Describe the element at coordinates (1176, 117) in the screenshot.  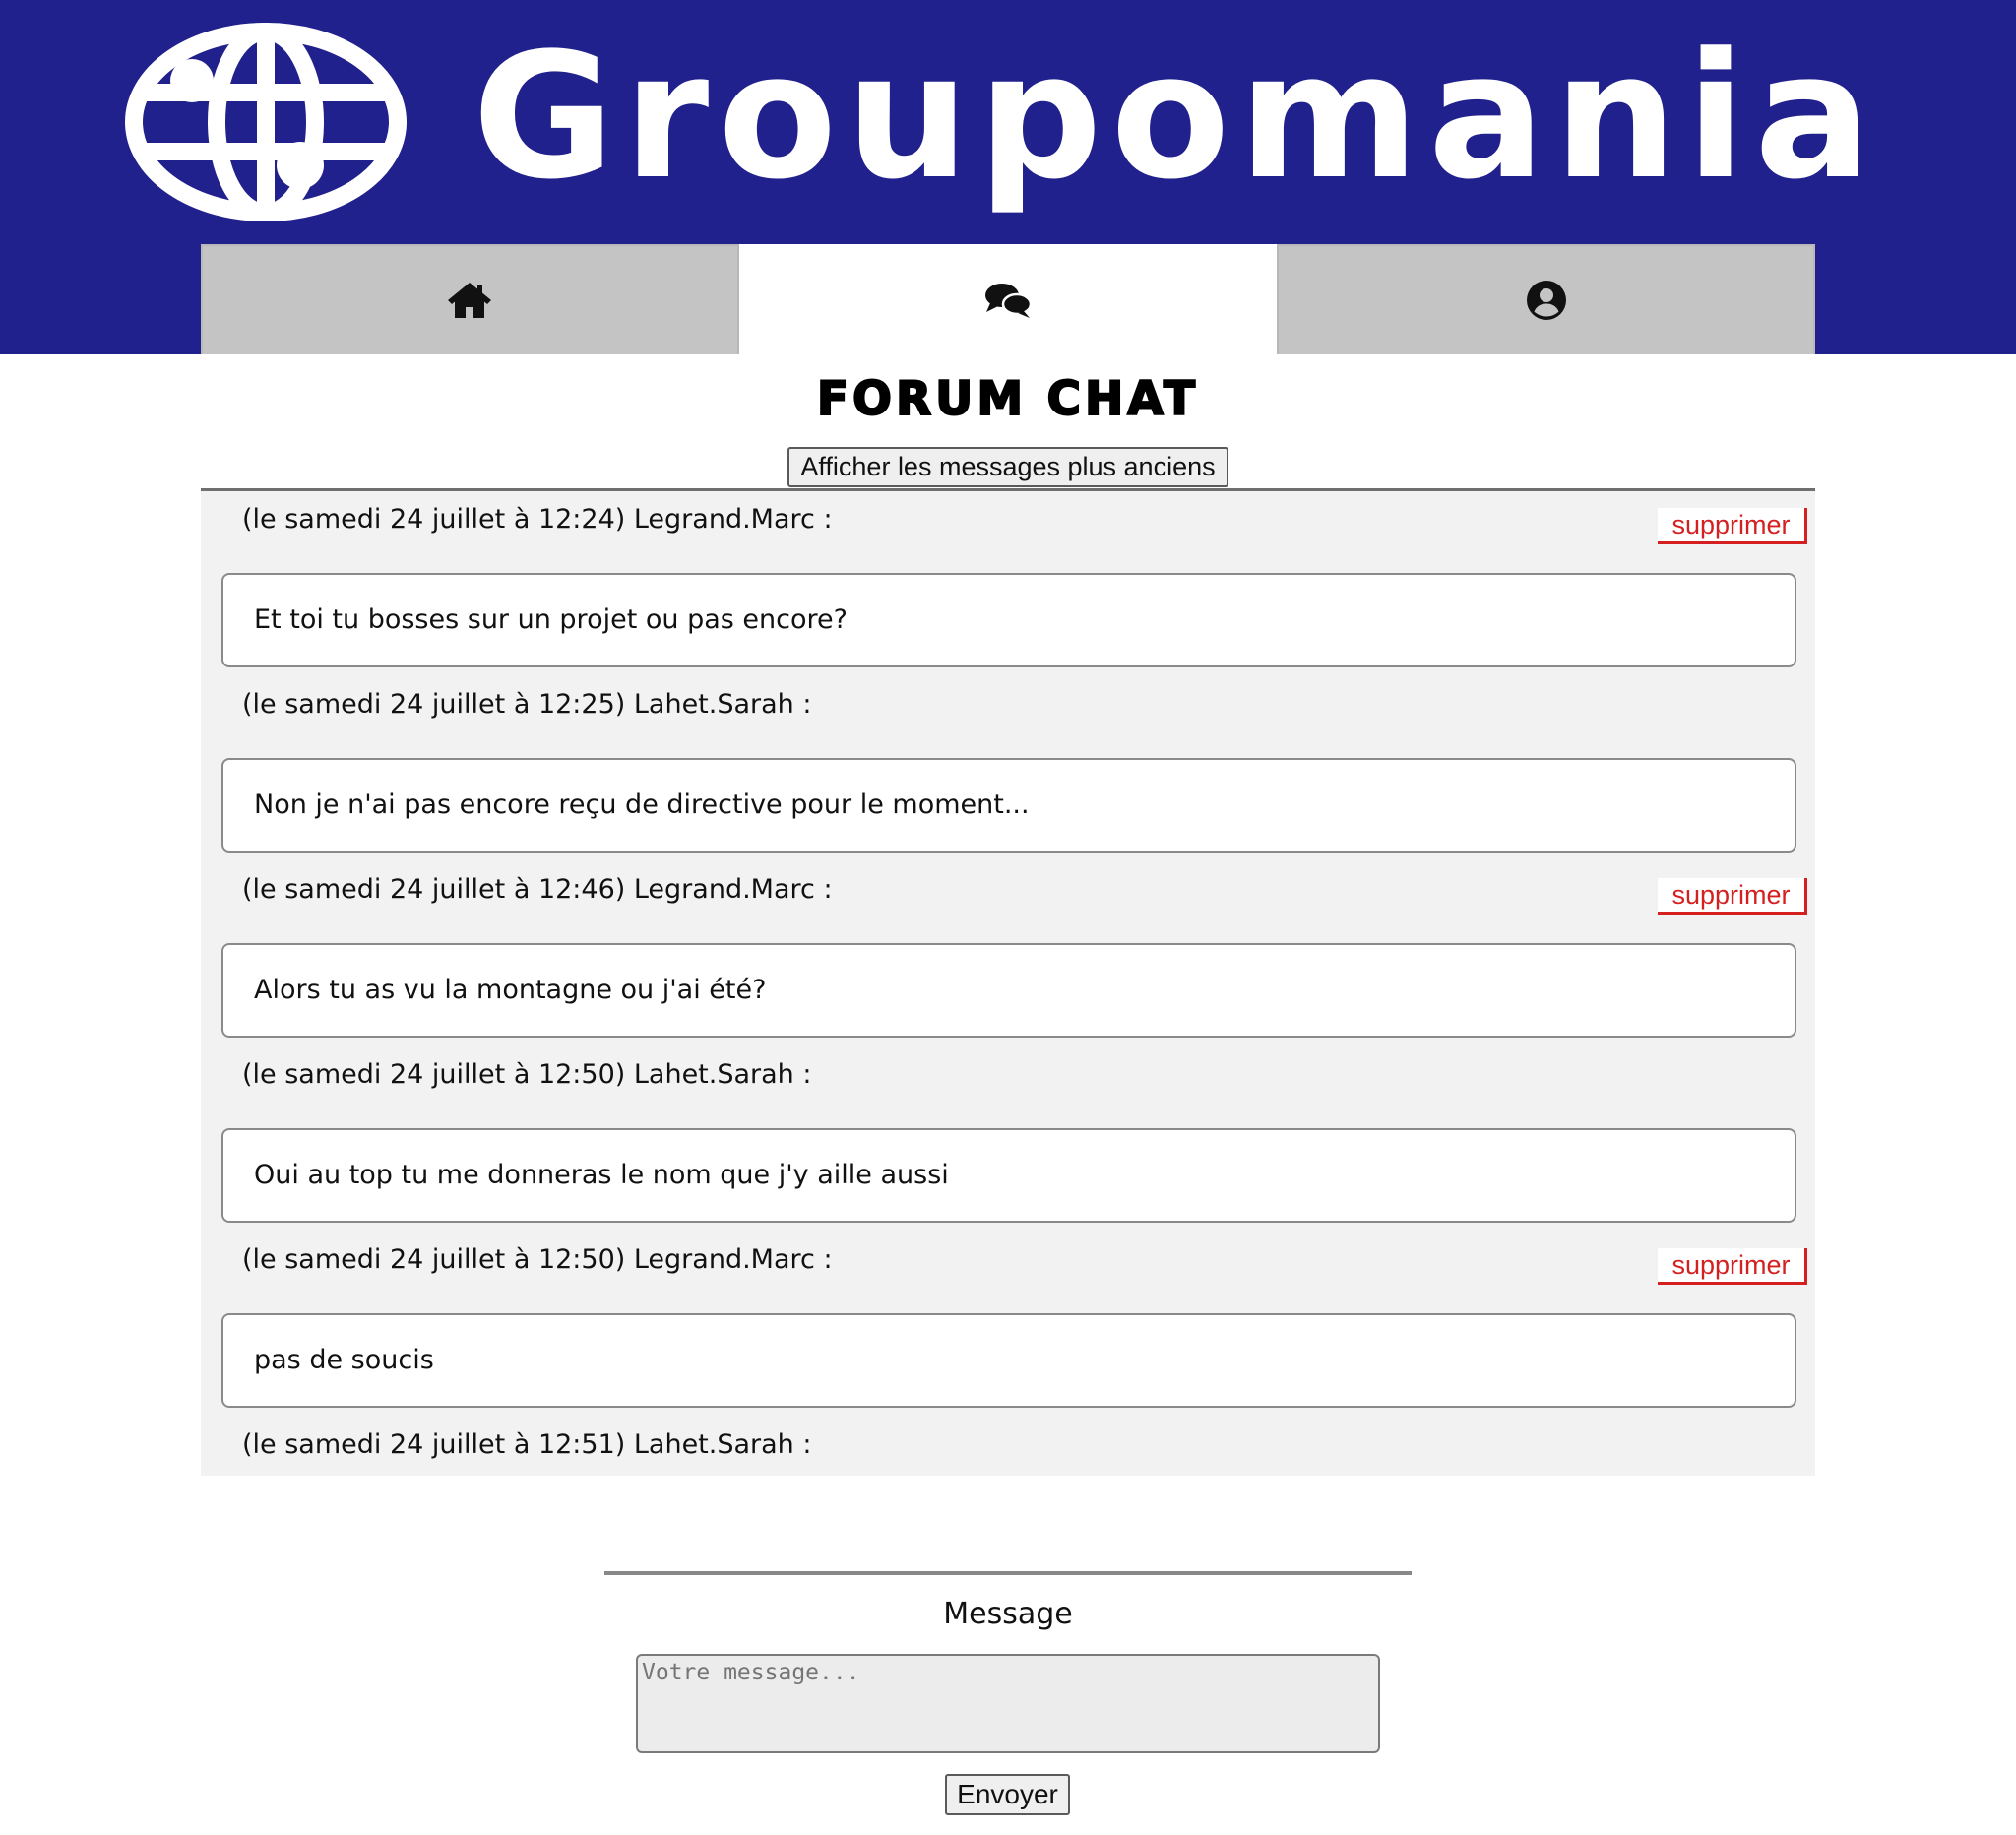
I see `app-logo-text: Groupomania` at that location.